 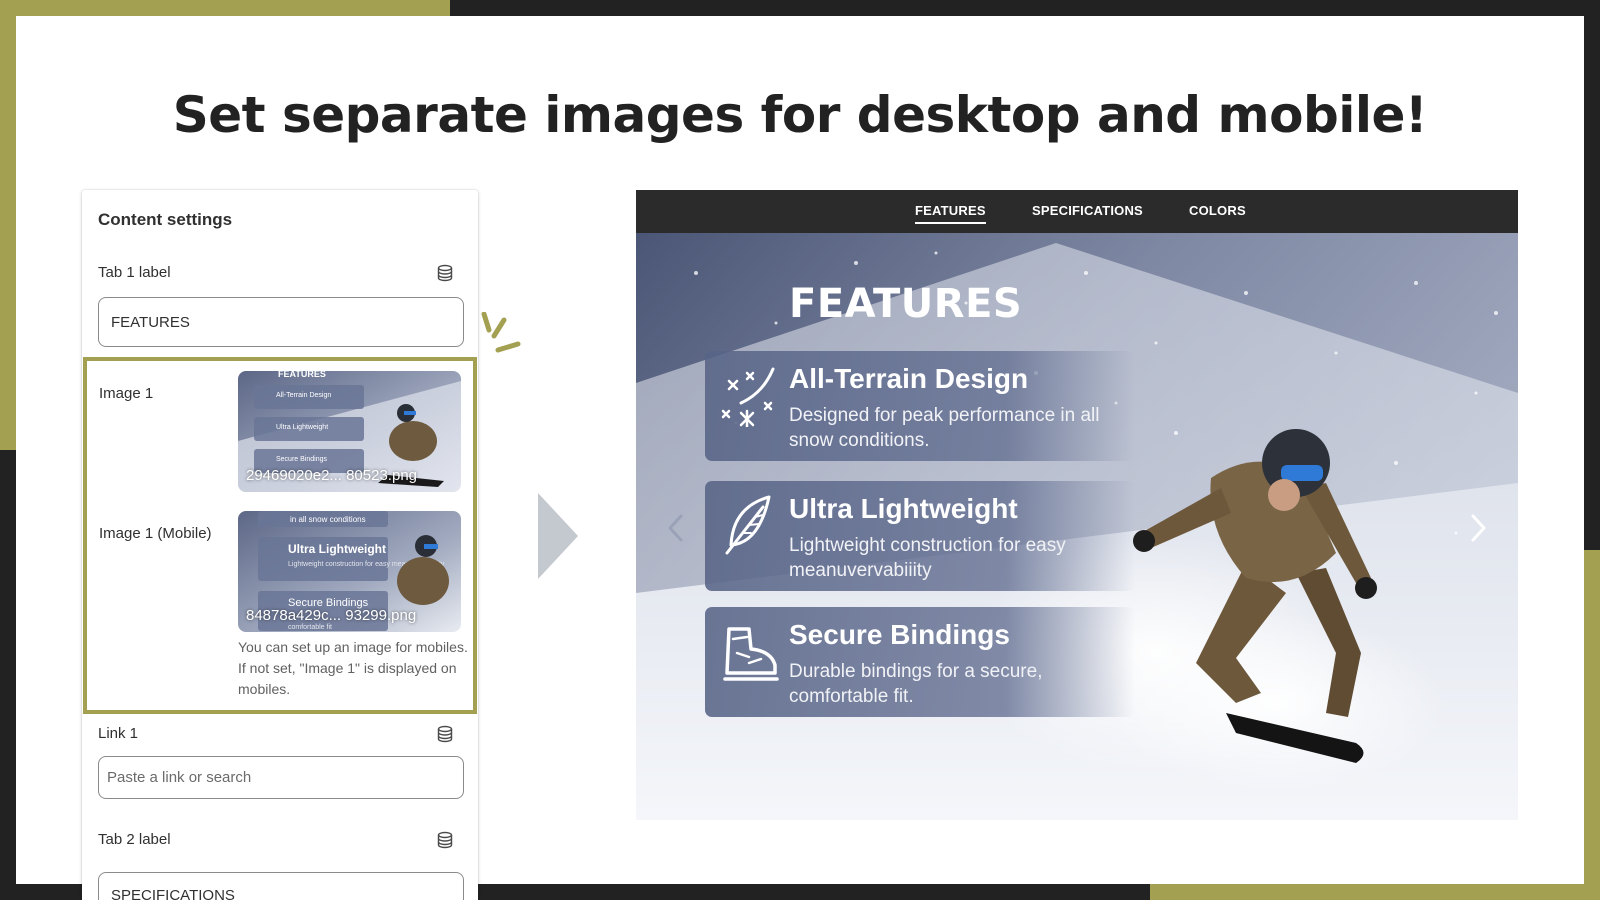 What do you see at coordinates (301, 459) in the screenshot?
I see `thumb1-text-feature3: Secure Bindings` at bounding box center [301, 459].